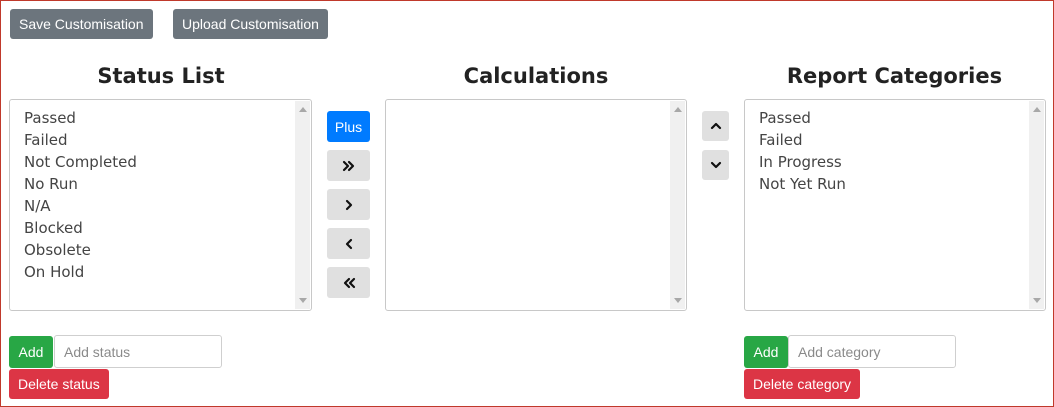 The width and height of the screenshot is (1054, 407). I want to click on move-all-left-button, so click(348, 282).